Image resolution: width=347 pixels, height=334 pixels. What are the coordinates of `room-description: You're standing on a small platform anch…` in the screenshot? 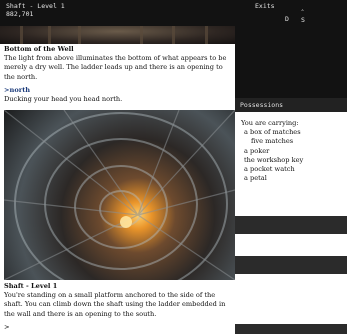 It's located at (115, 304).